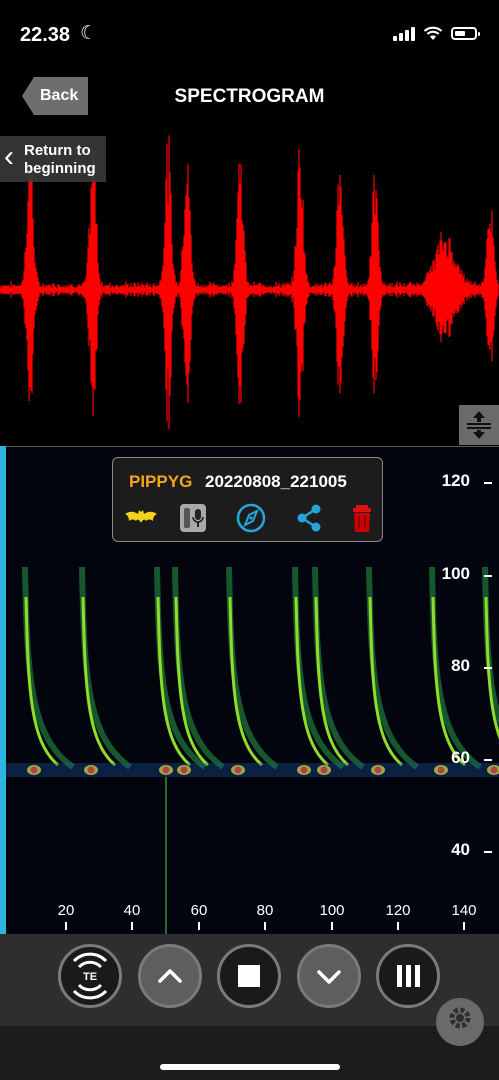 This screenshot has height=1080, width=499. What do you see at coordinates (250, 1067) in the screenshot?
I see `home-indicator` at bounding box center [250, 1067].